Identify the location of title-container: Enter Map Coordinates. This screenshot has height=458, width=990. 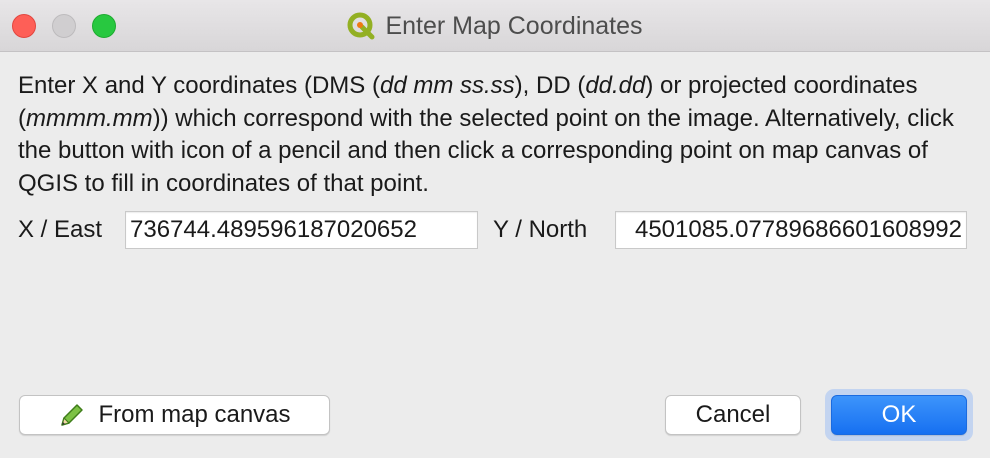
(495, 26).